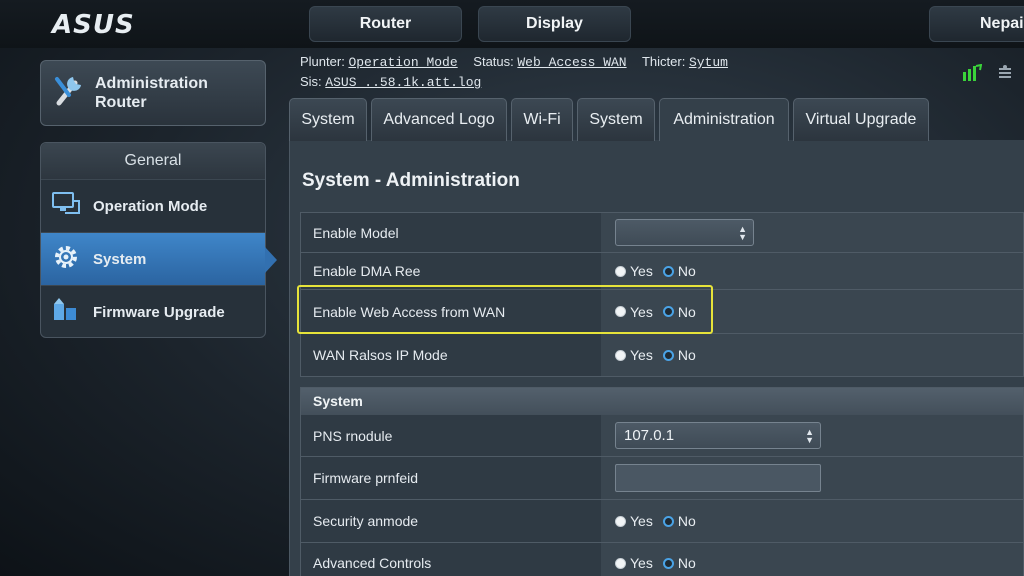 The height and width of the screenshot is (576, 1024). I want to click on status-link: Web Access WAN, so click(571, 62).